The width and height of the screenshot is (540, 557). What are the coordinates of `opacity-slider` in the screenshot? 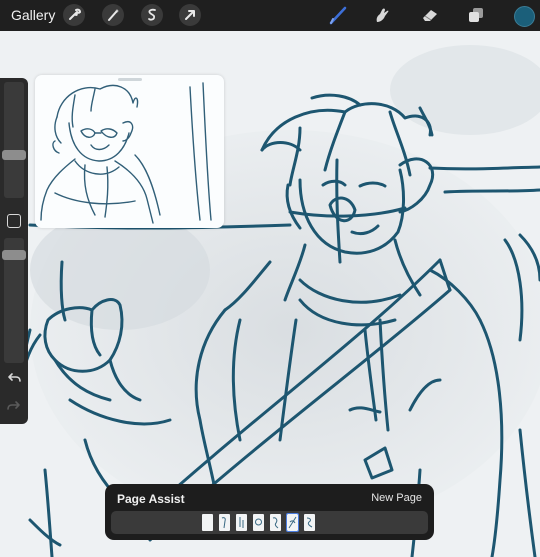 It's located at (14, 300).